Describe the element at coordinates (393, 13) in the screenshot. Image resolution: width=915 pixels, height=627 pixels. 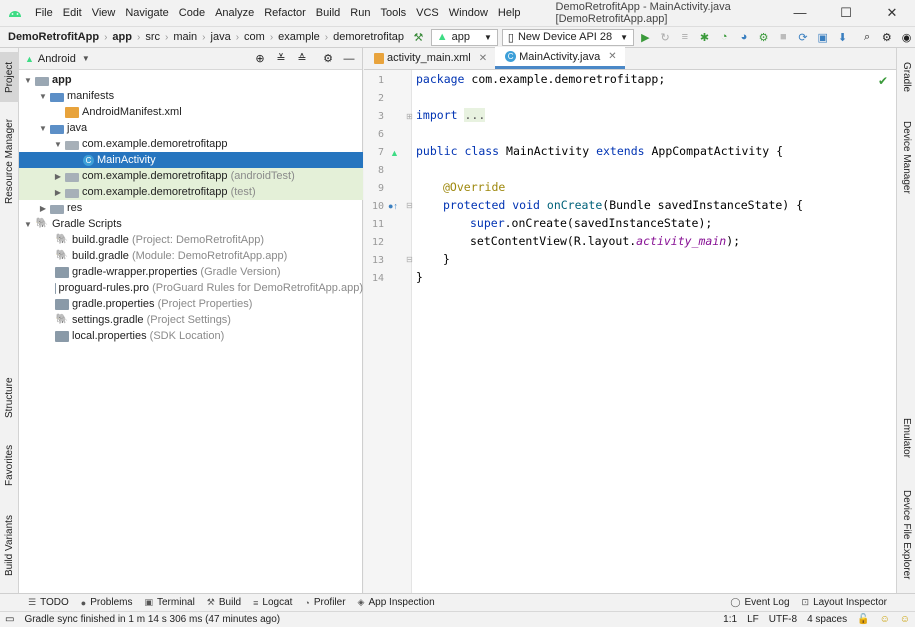
I see `menu-tools: Tools` at that location.